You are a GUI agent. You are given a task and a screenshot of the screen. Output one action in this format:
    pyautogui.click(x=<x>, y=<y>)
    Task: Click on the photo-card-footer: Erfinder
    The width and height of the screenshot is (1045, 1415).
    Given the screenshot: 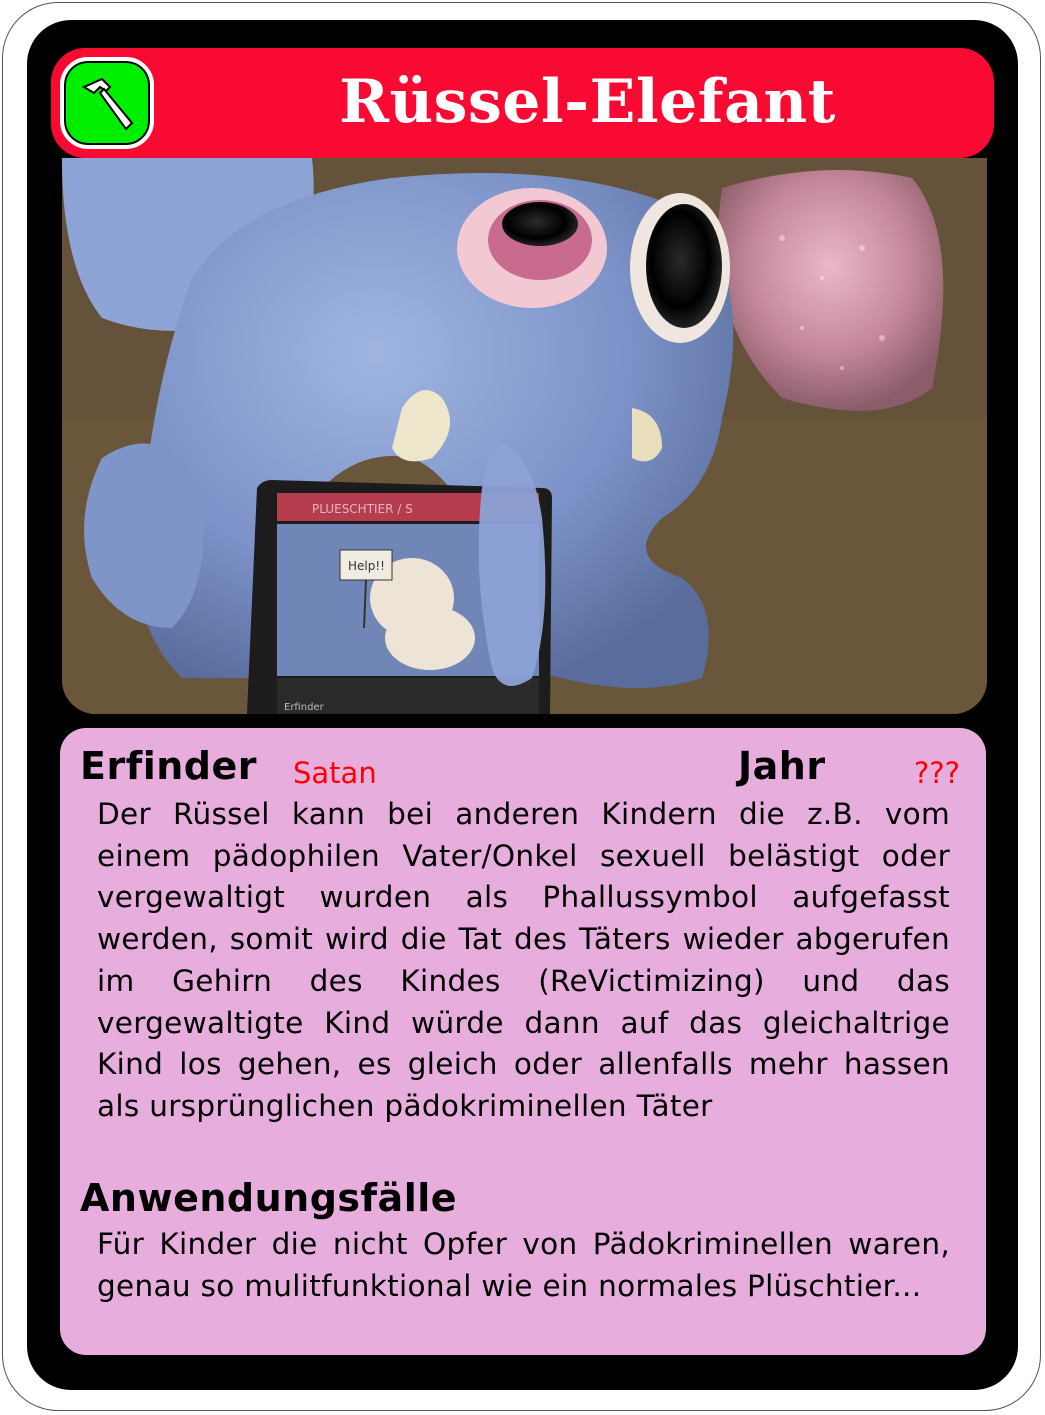 What is the action you would take?
    pyautogui.click(x=304, y=707)
    